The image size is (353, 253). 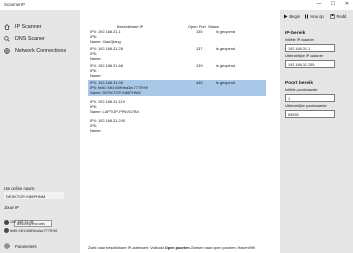 What do you see at coordinates (7, 39) in the screenshot?
I see `search-icon` at bounding box center [7, 39].